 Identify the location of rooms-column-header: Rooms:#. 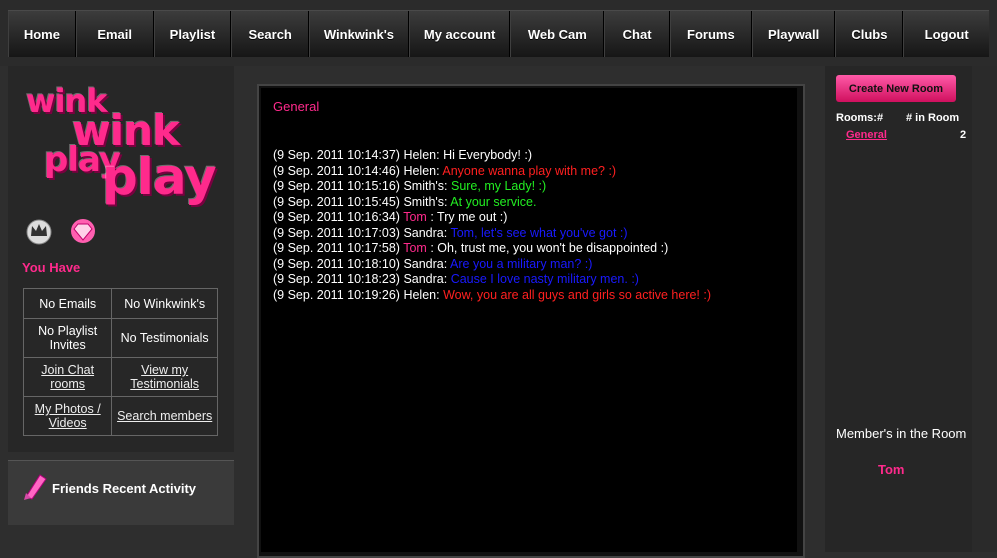
(860, 118).